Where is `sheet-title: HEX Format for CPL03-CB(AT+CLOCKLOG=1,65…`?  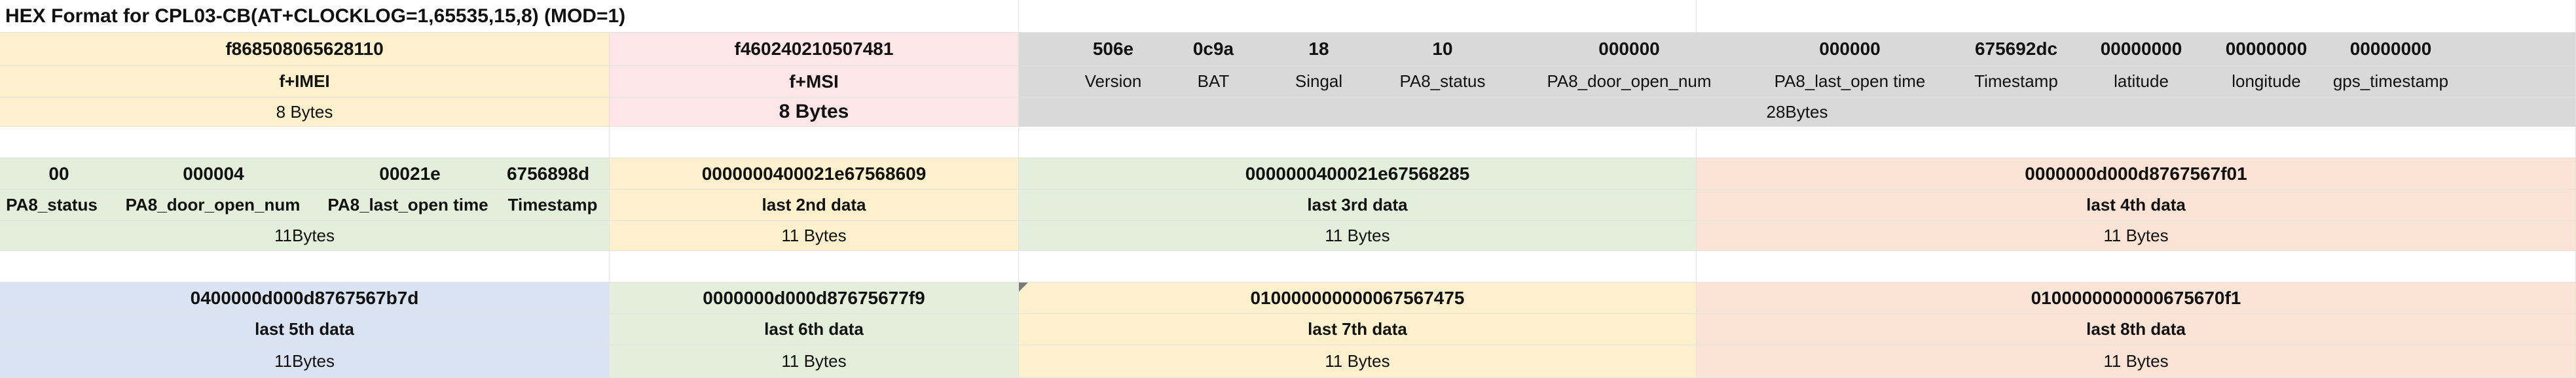
sheet-title: HEX Format for CPL03-CB(AT+CLOCKLOG=1,65… is located at coordinates (509, 16).